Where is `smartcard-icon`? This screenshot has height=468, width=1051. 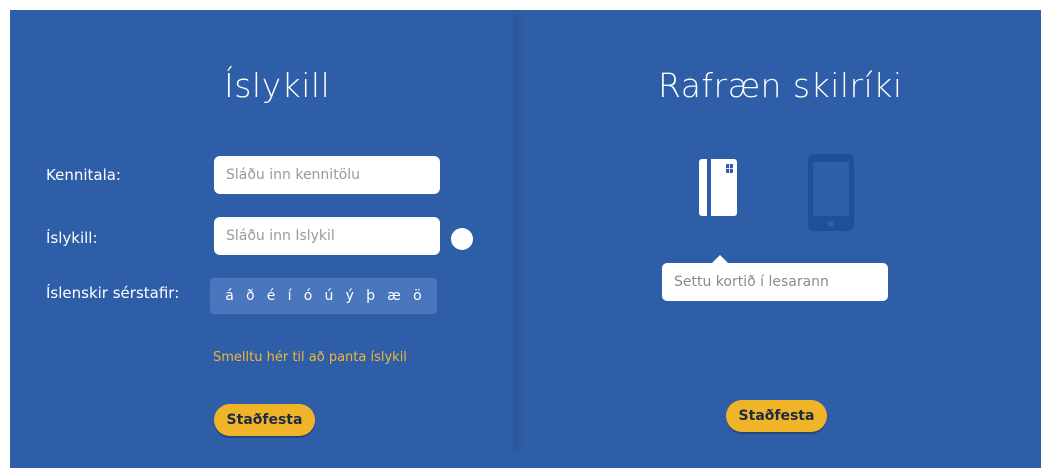
smartcard-icon is located at coordinates (718, 187).